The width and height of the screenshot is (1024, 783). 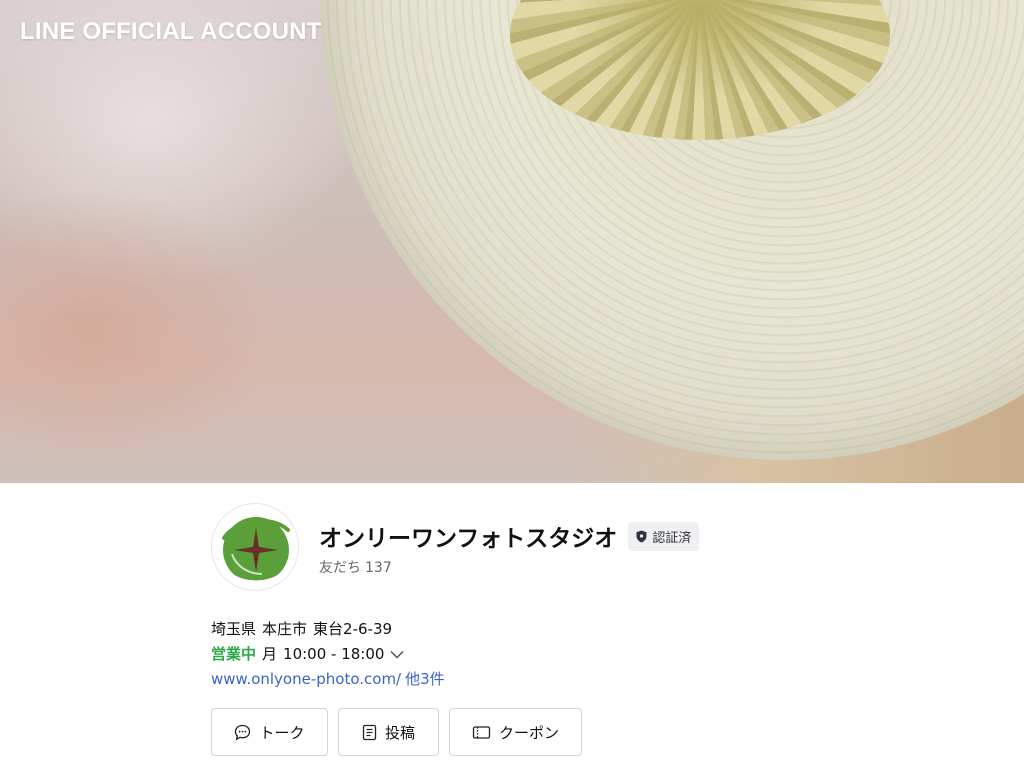 What do you see at coordinates (641, 536) in the screenshot?
I see `shield-icon` at bounding box center [641, 536].